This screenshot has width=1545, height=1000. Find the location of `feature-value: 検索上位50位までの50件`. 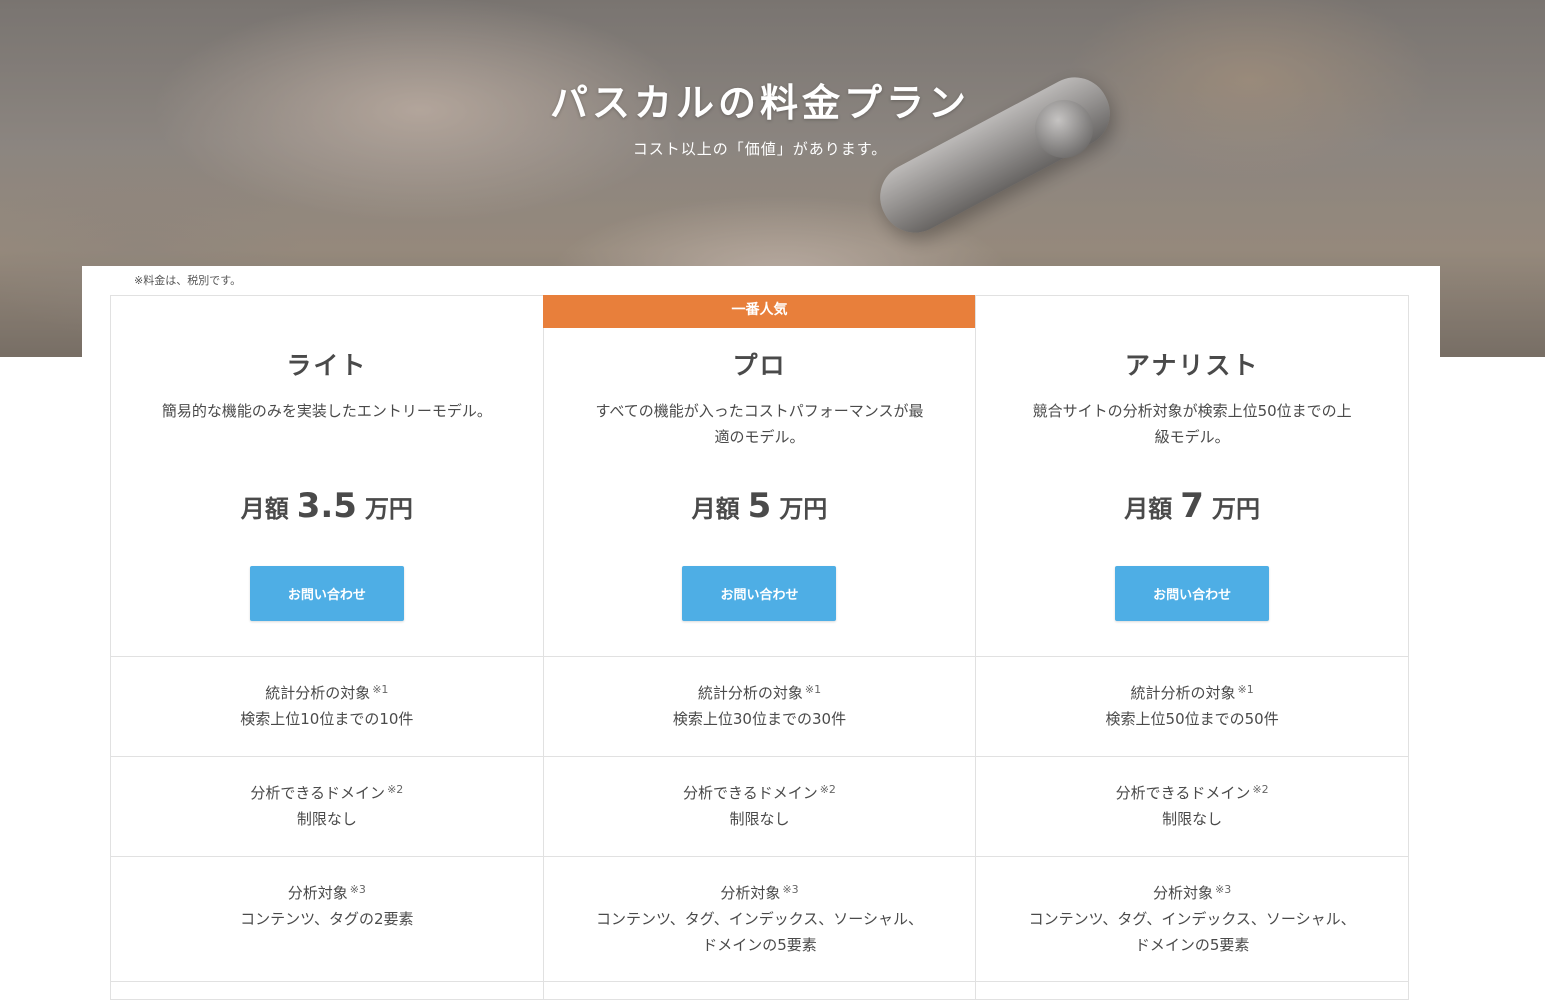

feature-value: 検索上位50位までの50件 is located at coordinates (1192, 719).